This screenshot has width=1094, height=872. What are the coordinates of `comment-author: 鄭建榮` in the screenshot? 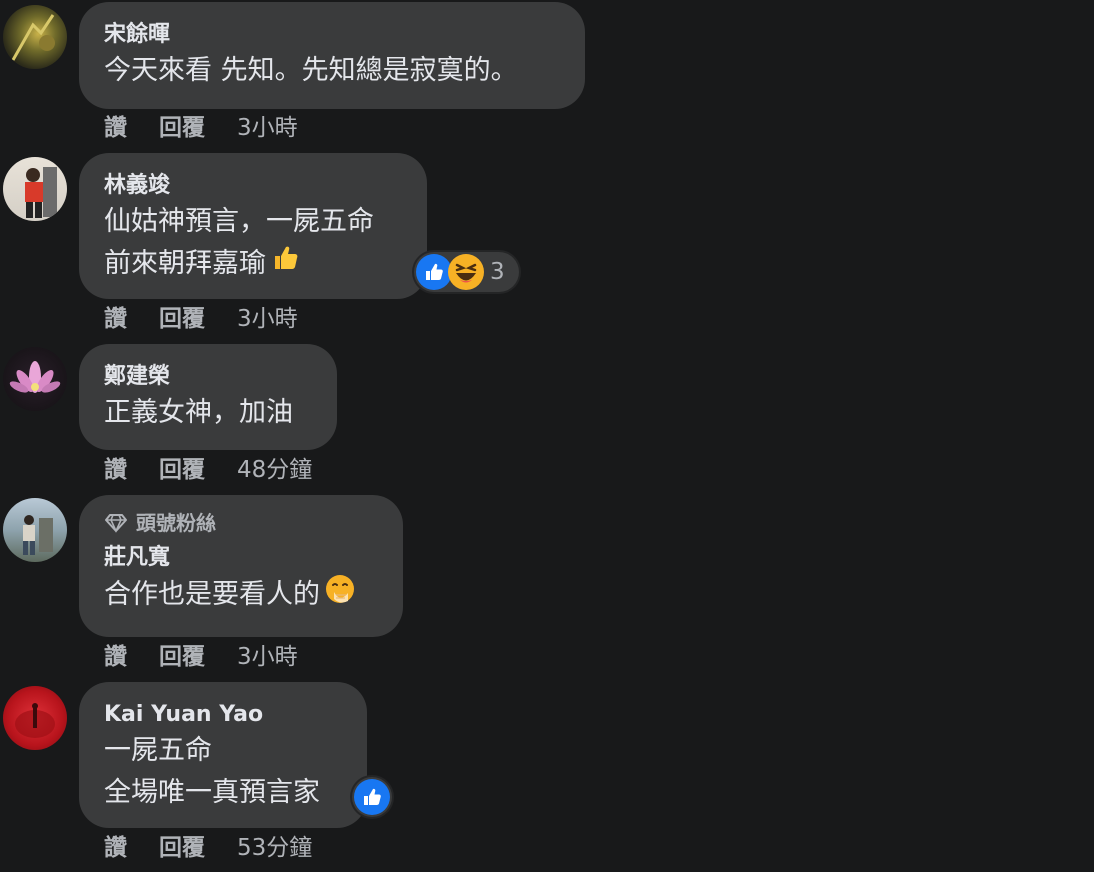 It's located at (208, 377).